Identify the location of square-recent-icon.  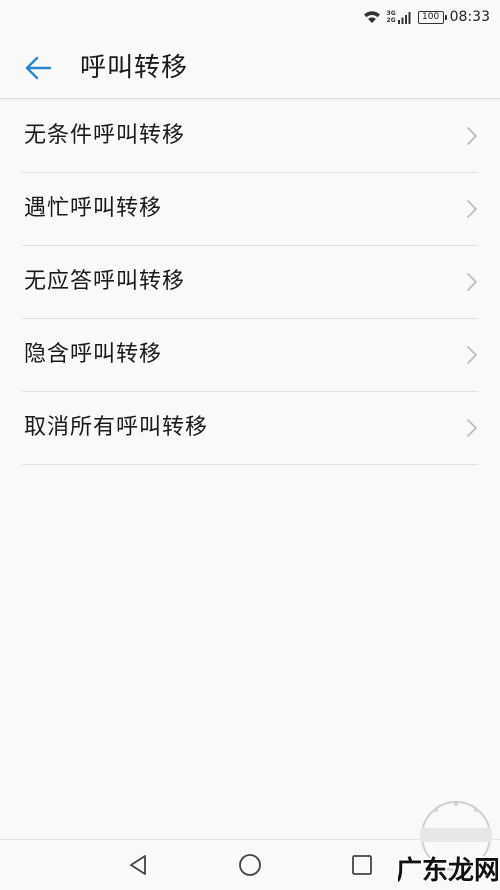
(362, 865).